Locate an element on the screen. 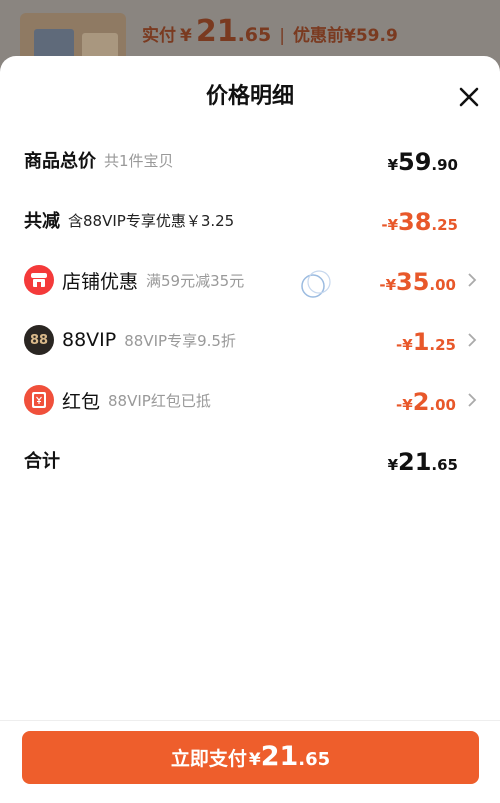 This screenshot has height=803, width=500. close-button is located at coordinates (469, 97).